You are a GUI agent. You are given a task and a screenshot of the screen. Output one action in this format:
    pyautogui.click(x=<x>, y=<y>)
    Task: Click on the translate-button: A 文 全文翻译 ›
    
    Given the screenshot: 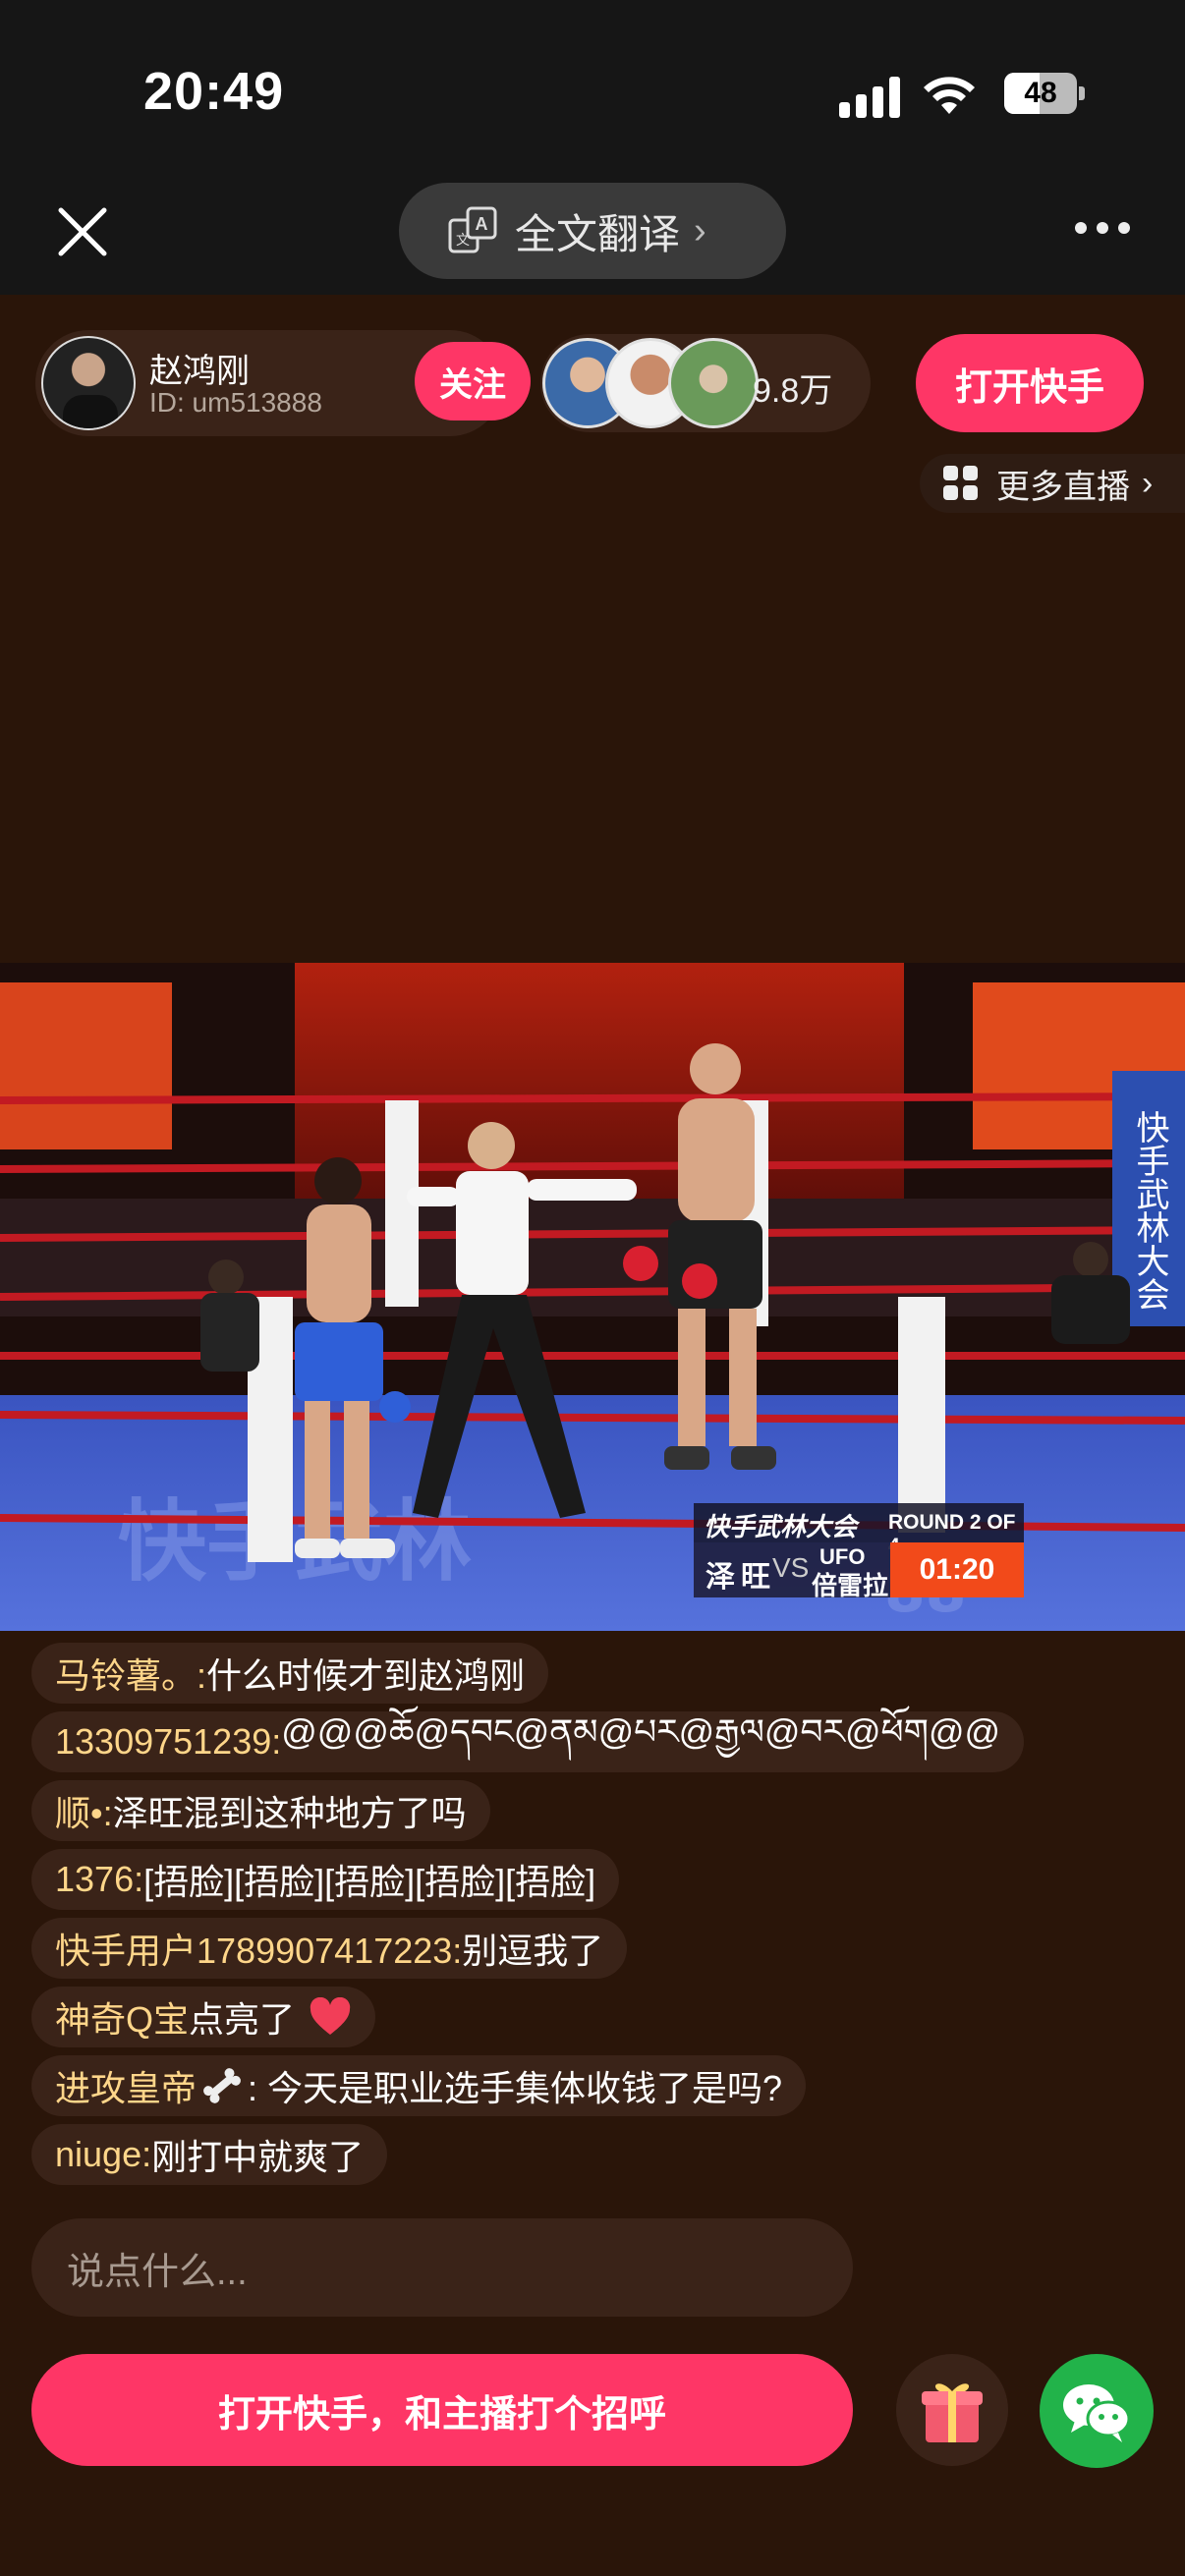 What is the action you would take?
    pyautogui.click(x=592, y=231)
    